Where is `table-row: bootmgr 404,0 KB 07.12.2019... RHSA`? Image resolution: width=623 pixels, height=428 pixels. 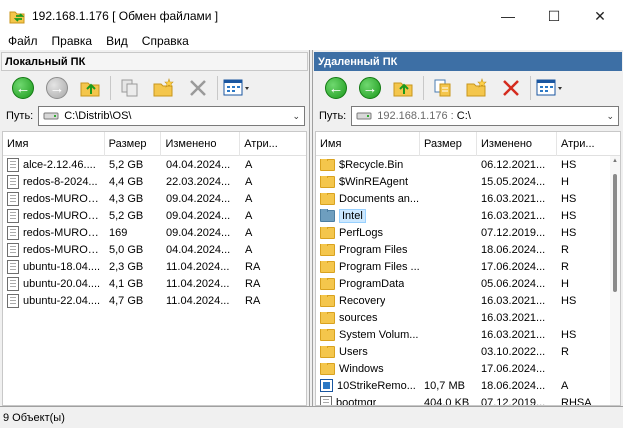
table-row: bootmgr 404,0 KB 07.12.2019... RHSA is located at coordinates (468, 400).